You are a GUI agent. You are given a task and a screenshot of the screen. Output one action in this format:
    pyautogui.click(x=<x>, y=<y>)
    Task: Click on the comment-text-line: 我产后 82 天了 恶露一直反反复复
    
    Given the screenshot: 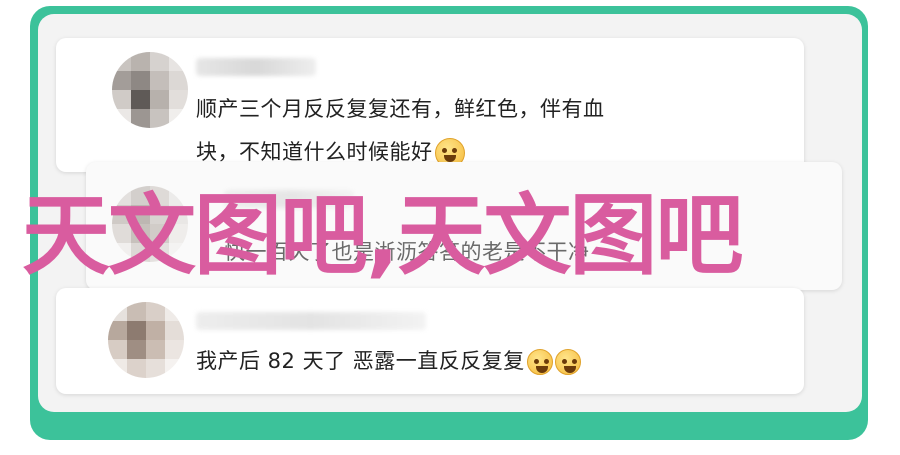 What is the action you would take?
    pyautogui.click(x=388, y=360)
    